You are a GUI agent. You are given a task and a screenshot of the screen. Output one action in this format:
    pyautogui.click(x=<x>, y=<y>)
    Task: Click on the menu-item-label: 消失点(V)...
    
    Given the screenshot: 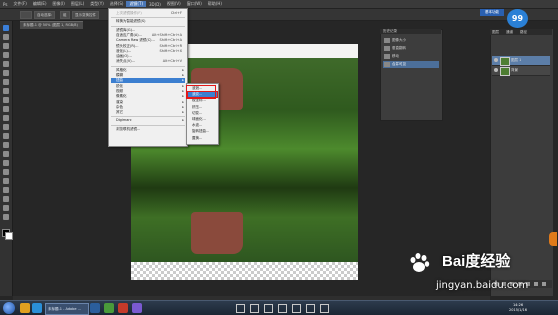 What is the action you would take?
    pyautogui.click(x=125, y=61)
    